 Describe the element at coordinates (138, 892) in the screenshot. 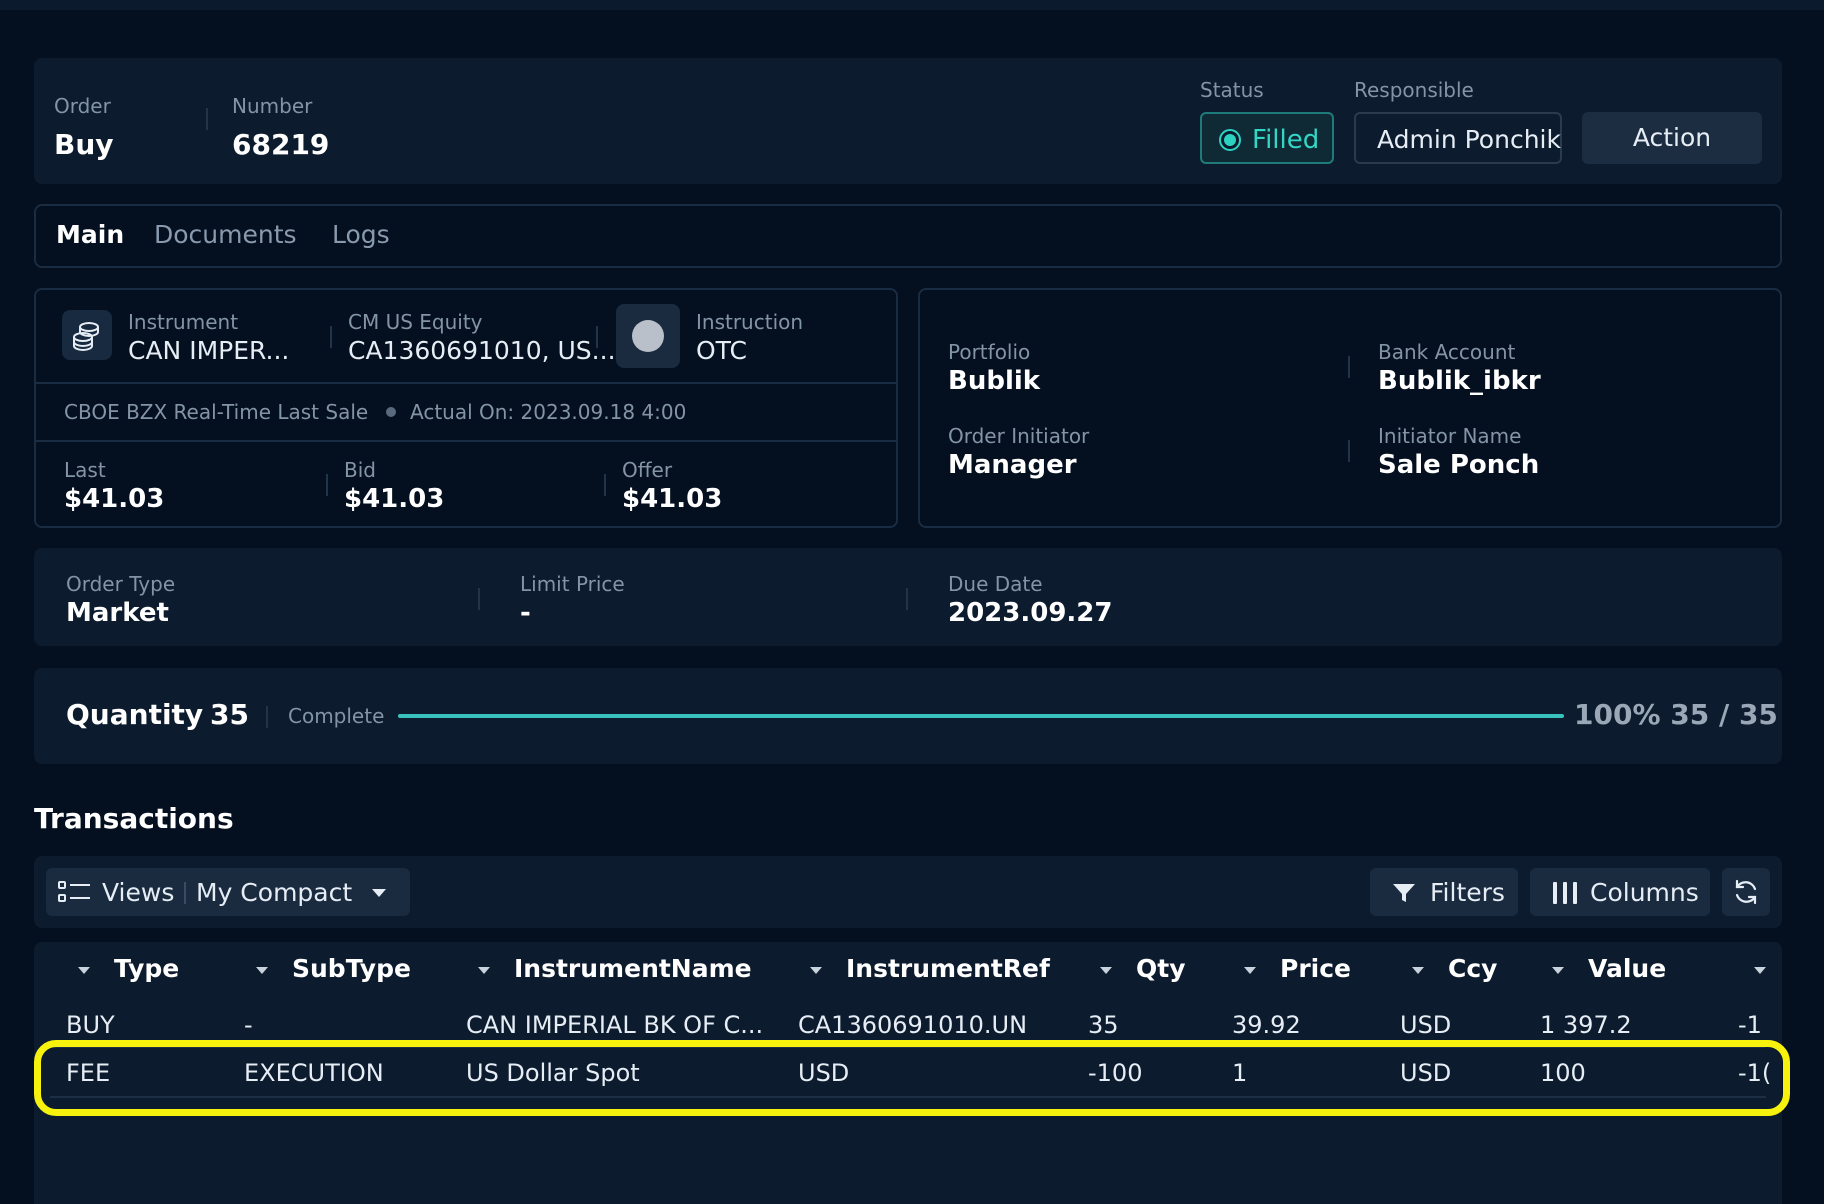

I see `views-label: Views` at that location.